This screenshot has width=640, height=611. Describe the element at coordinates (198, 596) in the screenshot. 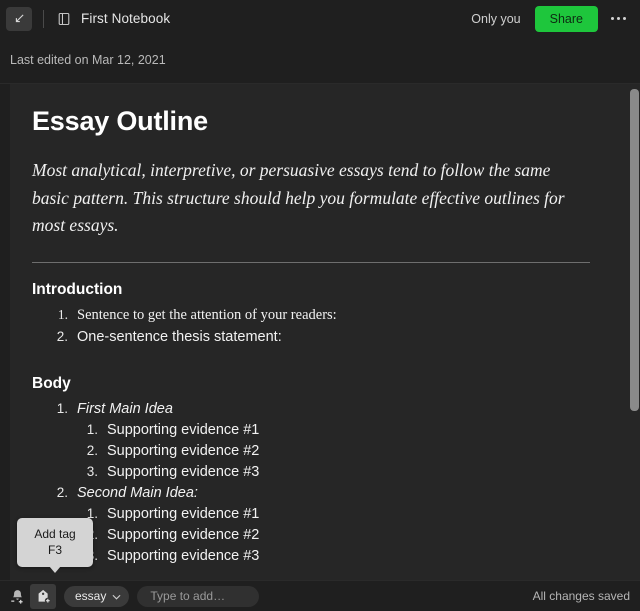

I see `tag-input` at that location.